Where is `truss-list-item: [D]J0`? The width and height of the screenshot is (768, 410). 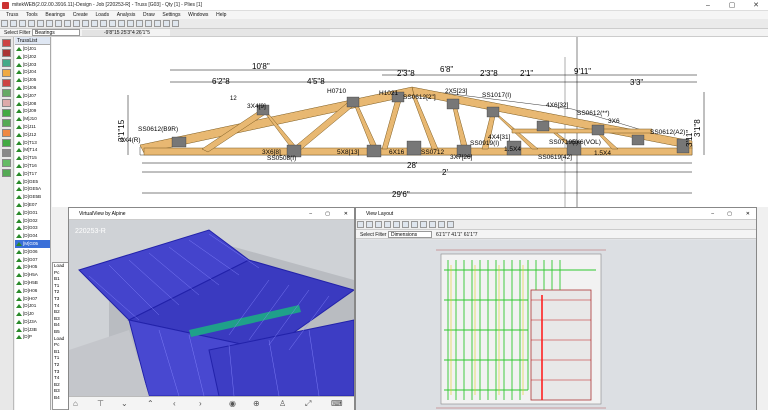 truss-list-item: [D]J0 is located at coordinates (32, 314).